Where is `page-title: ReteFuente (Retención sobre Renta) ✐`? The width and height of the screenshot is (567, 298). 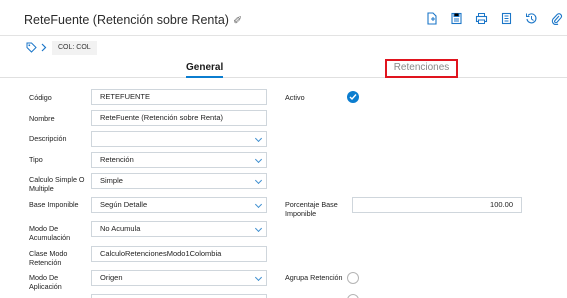
page-title: ReteFuente (Retención sobre Renta) ✐ is located at coordinates (133, 20).